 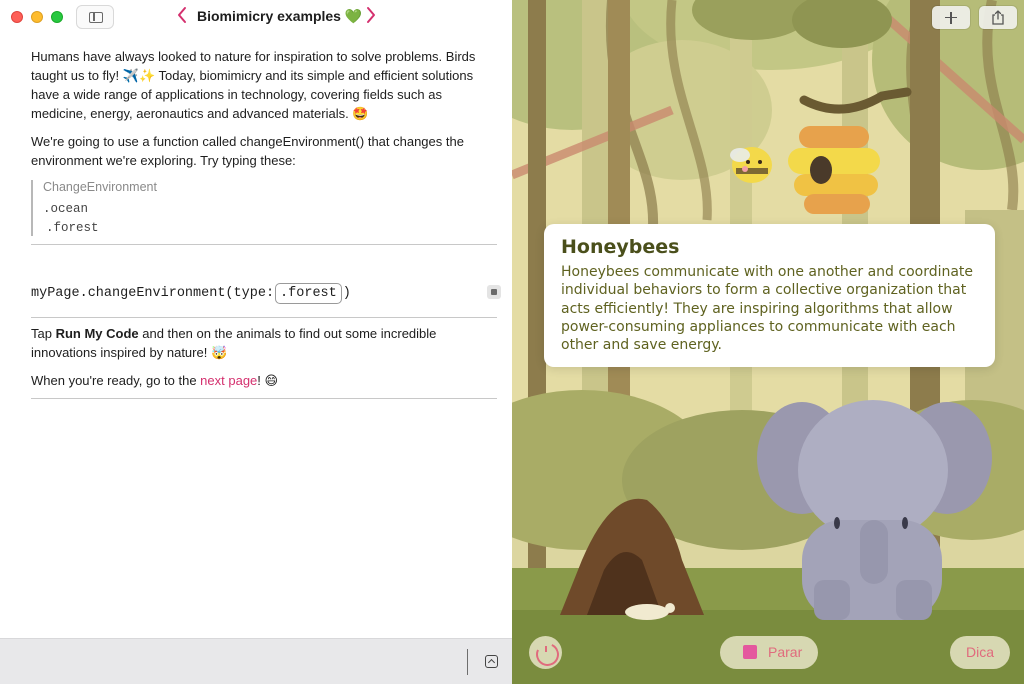 What do you see at coordinates (116, 380) in the screenshot?
I see `next-text-a: When you're ready, go to the` at bounding box center [116, 380].